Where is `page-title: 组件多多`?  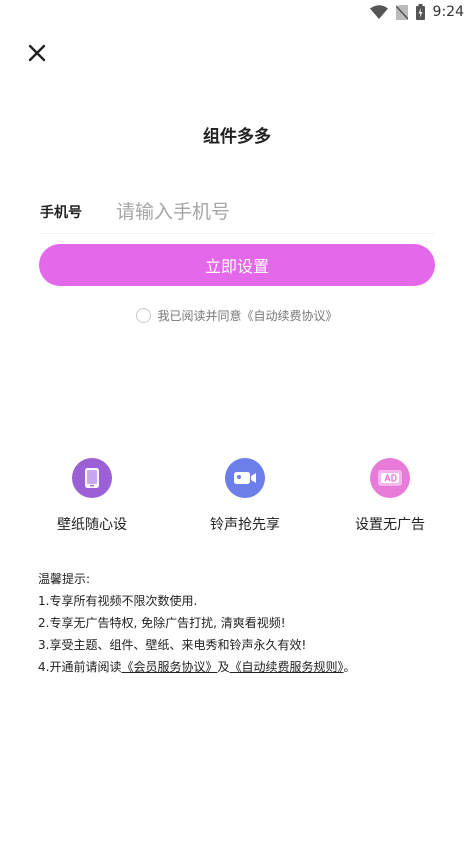 page-title: 组件多多 is located at coordinates (237, 137).